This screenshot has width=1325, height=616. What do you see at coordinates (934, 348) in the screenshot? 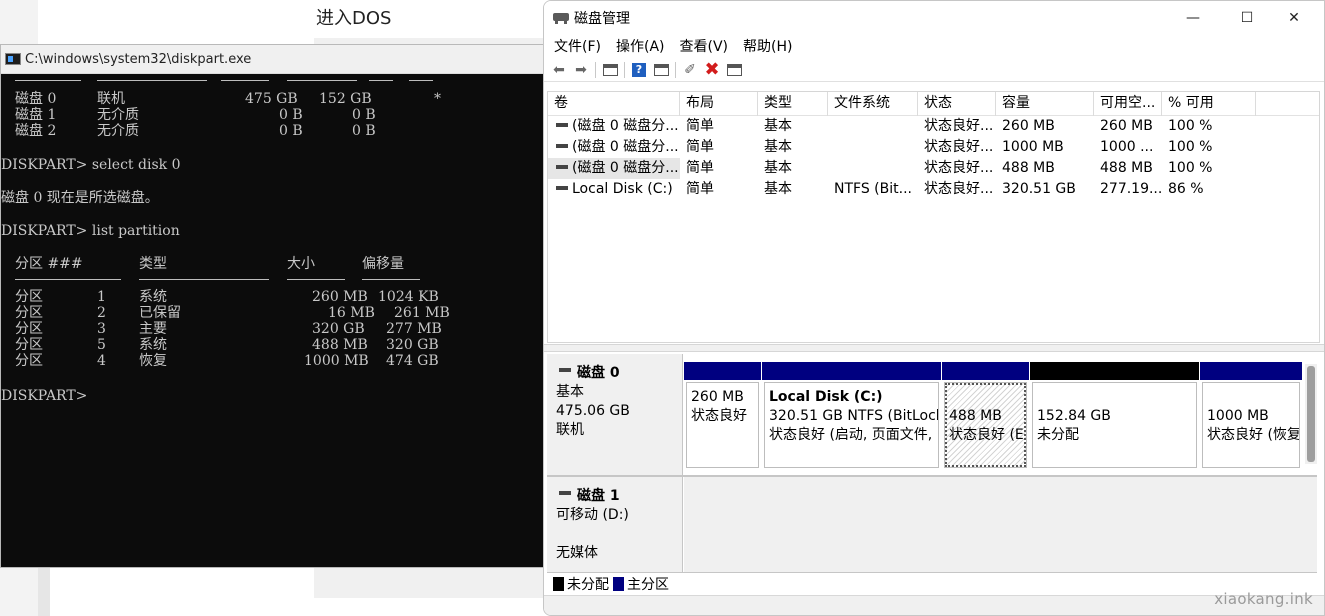
I see `pane-splitter` at bounding box center [934, 348].